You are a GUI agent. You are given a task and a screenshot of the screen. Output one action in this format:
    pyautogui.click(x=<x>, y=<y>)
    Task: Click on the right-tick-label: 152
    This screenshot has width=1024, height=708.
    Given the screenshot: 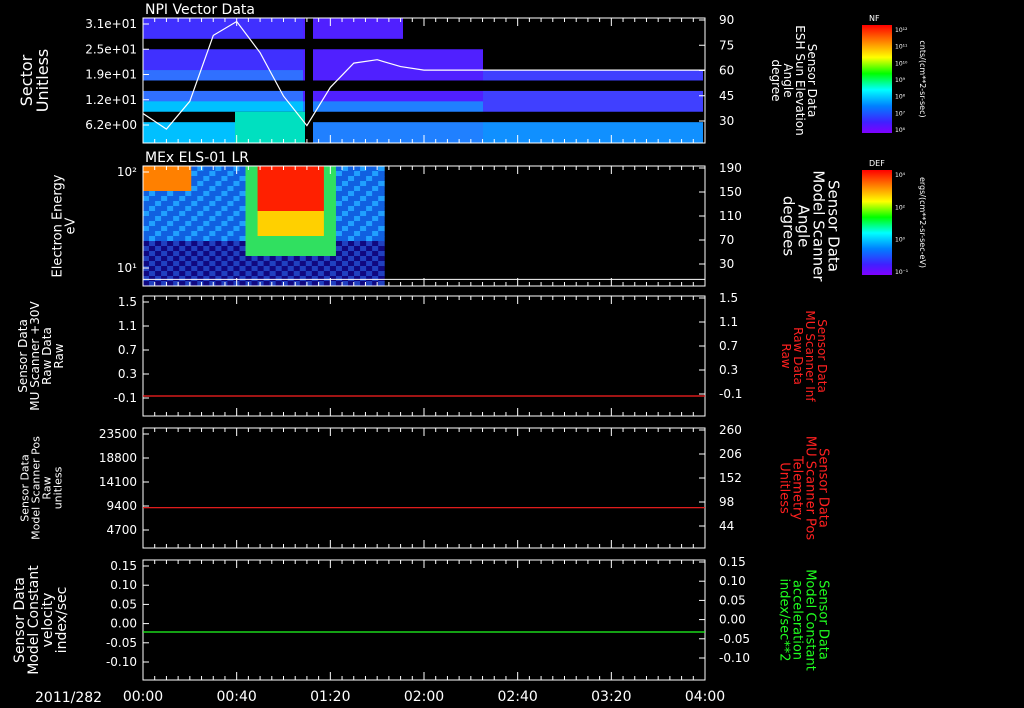 What is the action you would take?
    pyautogui.click(x=730, y=478)
    